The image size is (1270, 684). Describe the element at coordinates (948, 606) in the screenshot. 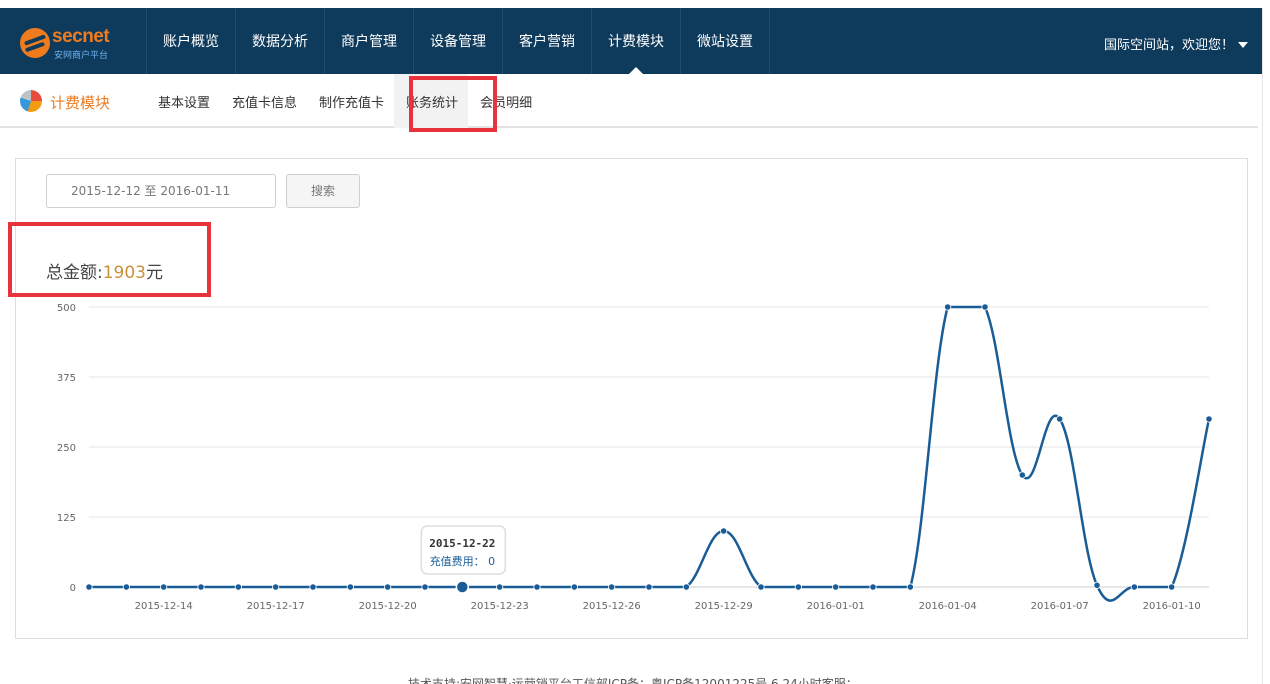

I see `x-tick-label: 2016-01-04` at that location.